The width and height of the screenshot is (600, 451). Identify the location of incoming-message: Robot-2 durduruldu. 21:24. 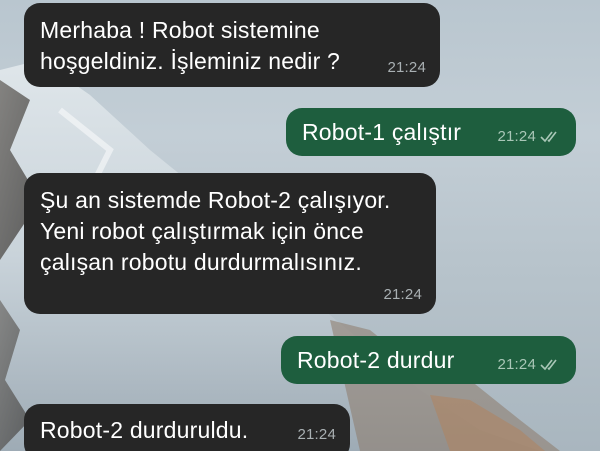
(187, 427).